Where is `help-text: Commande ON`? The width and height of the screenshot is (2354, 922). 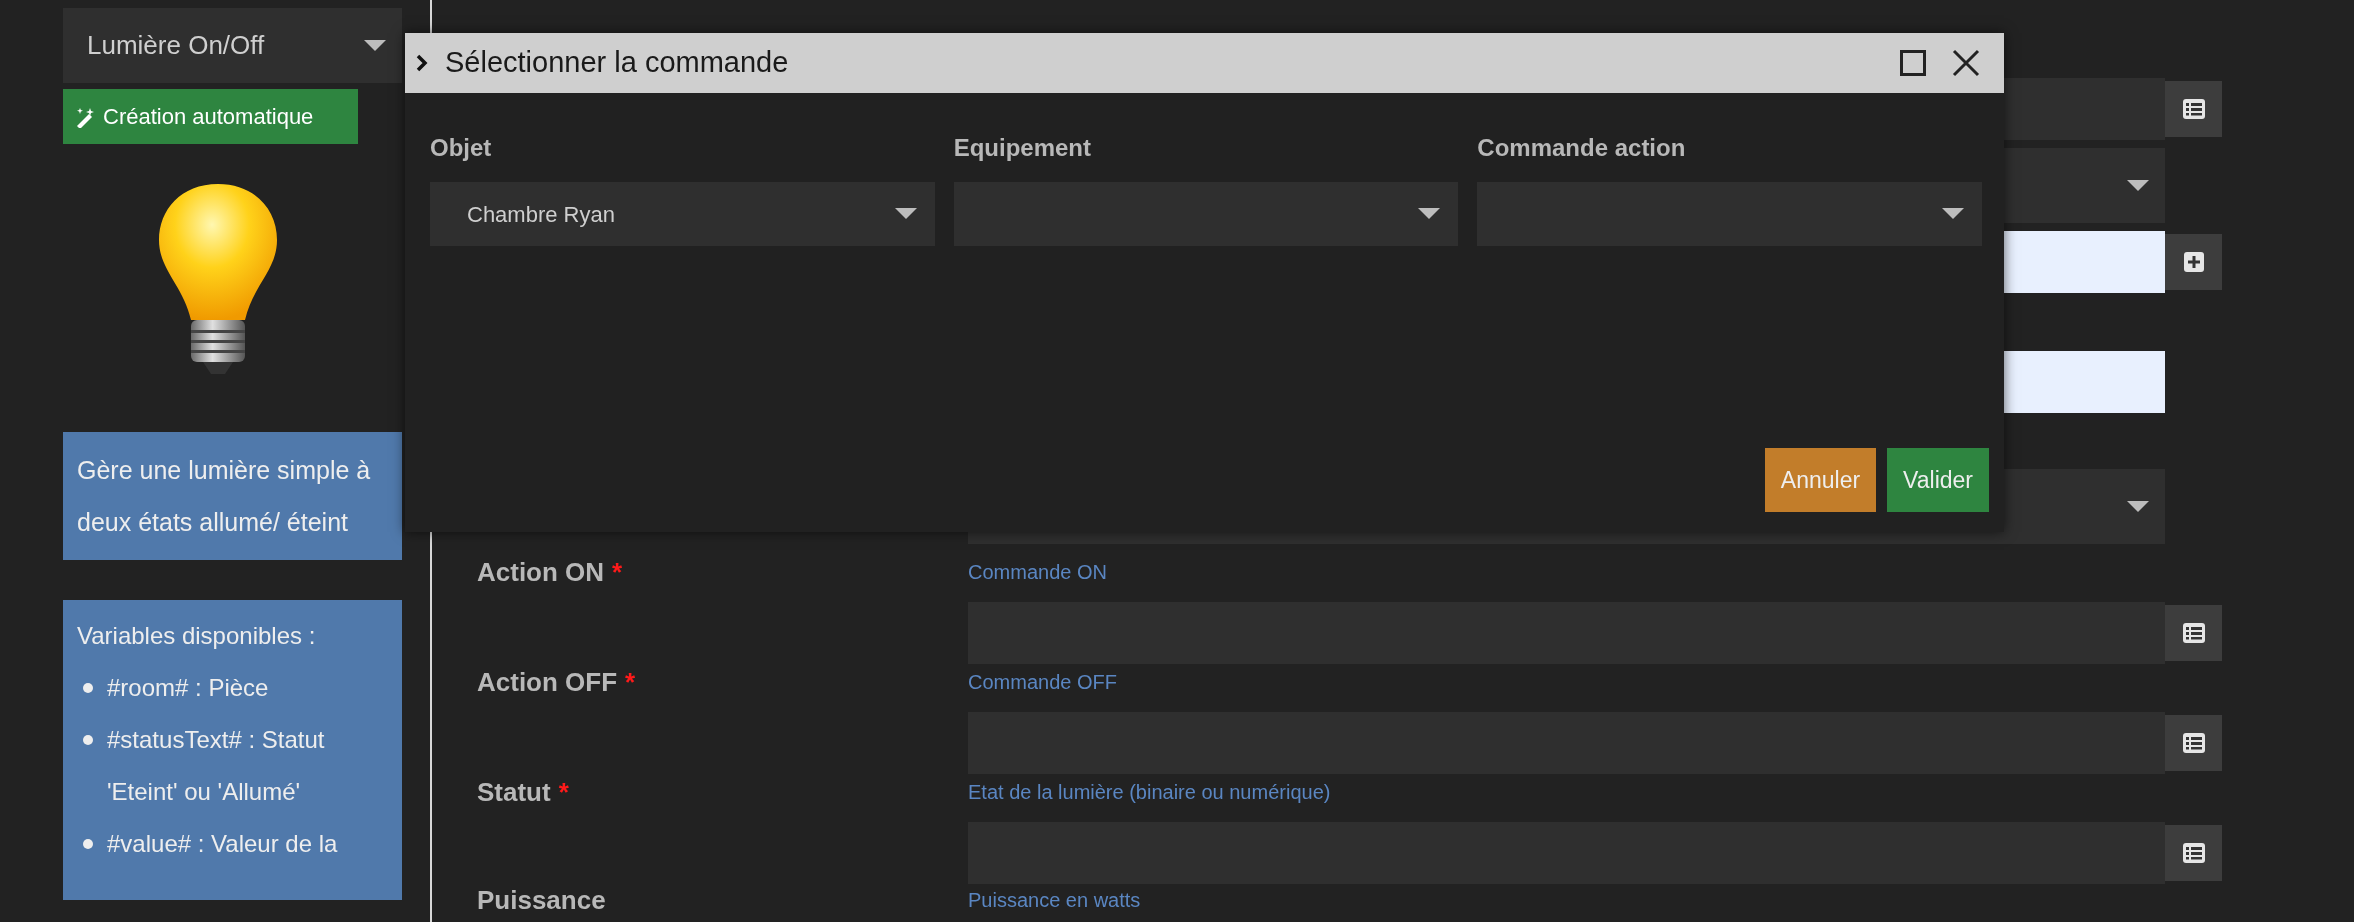 help-text: Commande ON is located at coordinates (1037, 572).